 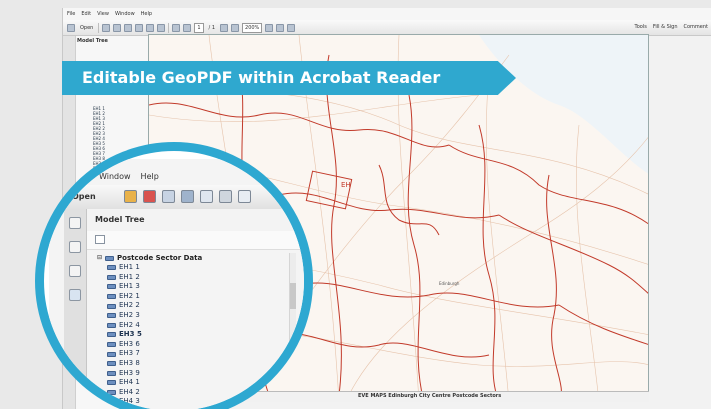 What do you see at coordinates (129, 391) in the screenshot?
I see `tree-item-label: EH4 2` at bounding box center [129, 391].